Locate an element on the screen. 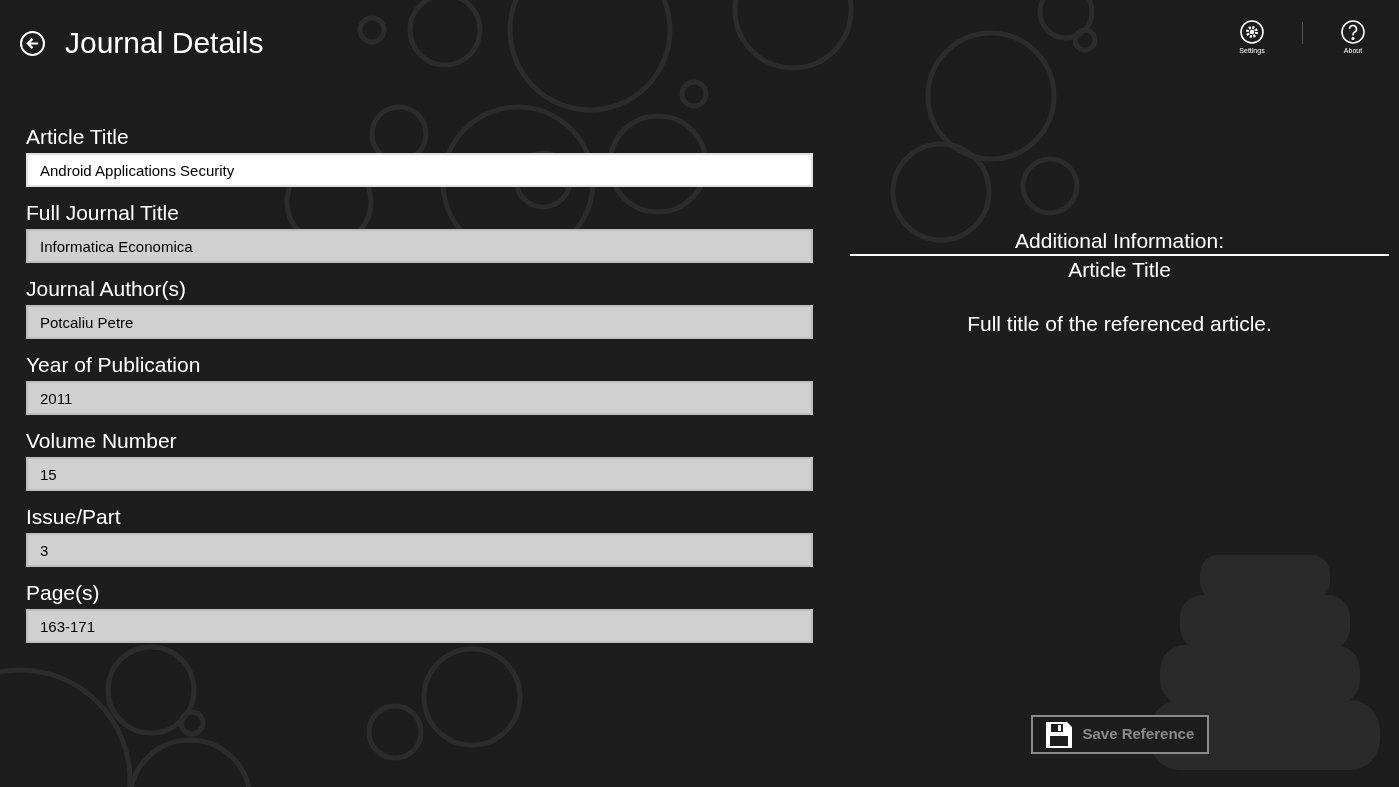  info-description: Full title of the referenced article. is located at coordinates (1119, 324).